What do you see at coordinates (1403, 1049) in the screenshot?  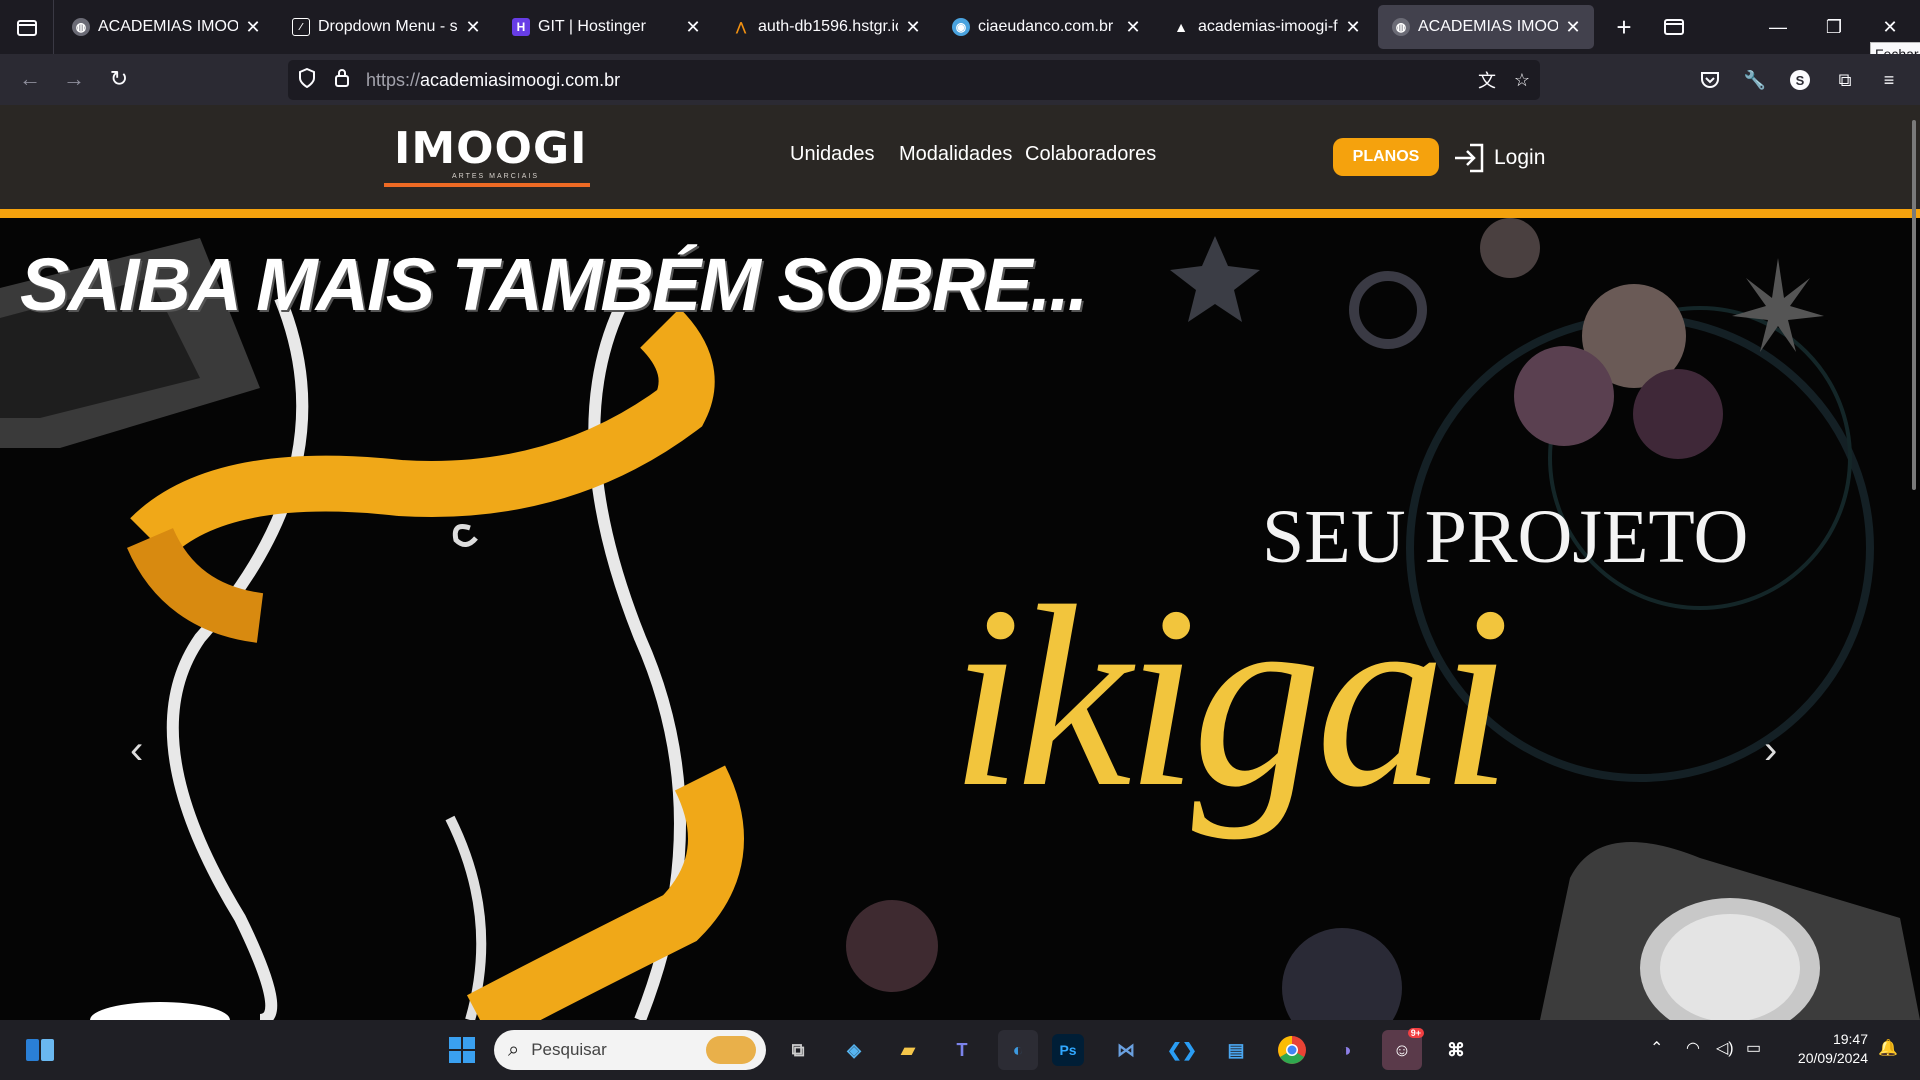 I see `discord-icon: ☺ 9+` at bounding box center [1403, 1049].